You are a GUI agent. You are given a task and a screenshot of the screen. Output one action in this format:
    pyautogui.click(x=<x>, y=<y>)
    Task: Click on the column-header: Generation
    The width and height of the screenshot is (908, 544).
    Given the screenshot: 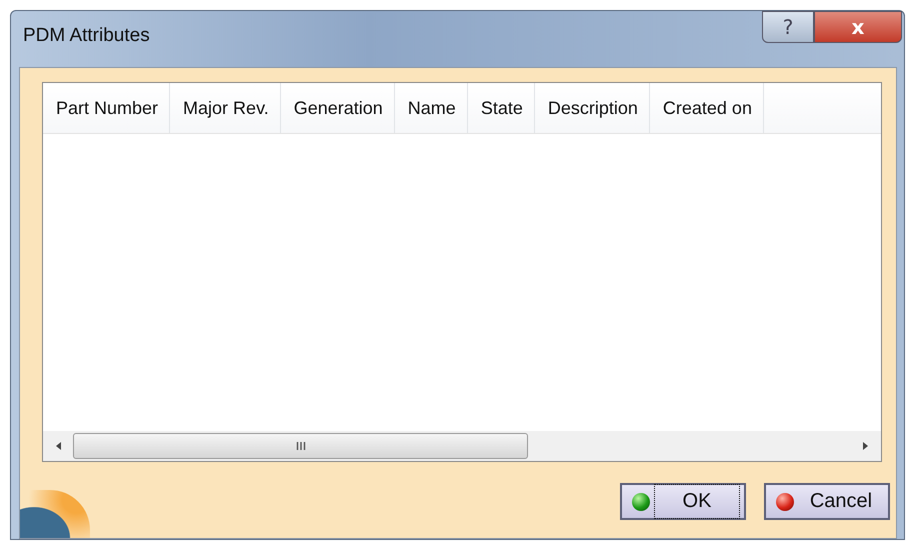 What is the action you would take?
    pyautogui.click(x=337, y=108)
    